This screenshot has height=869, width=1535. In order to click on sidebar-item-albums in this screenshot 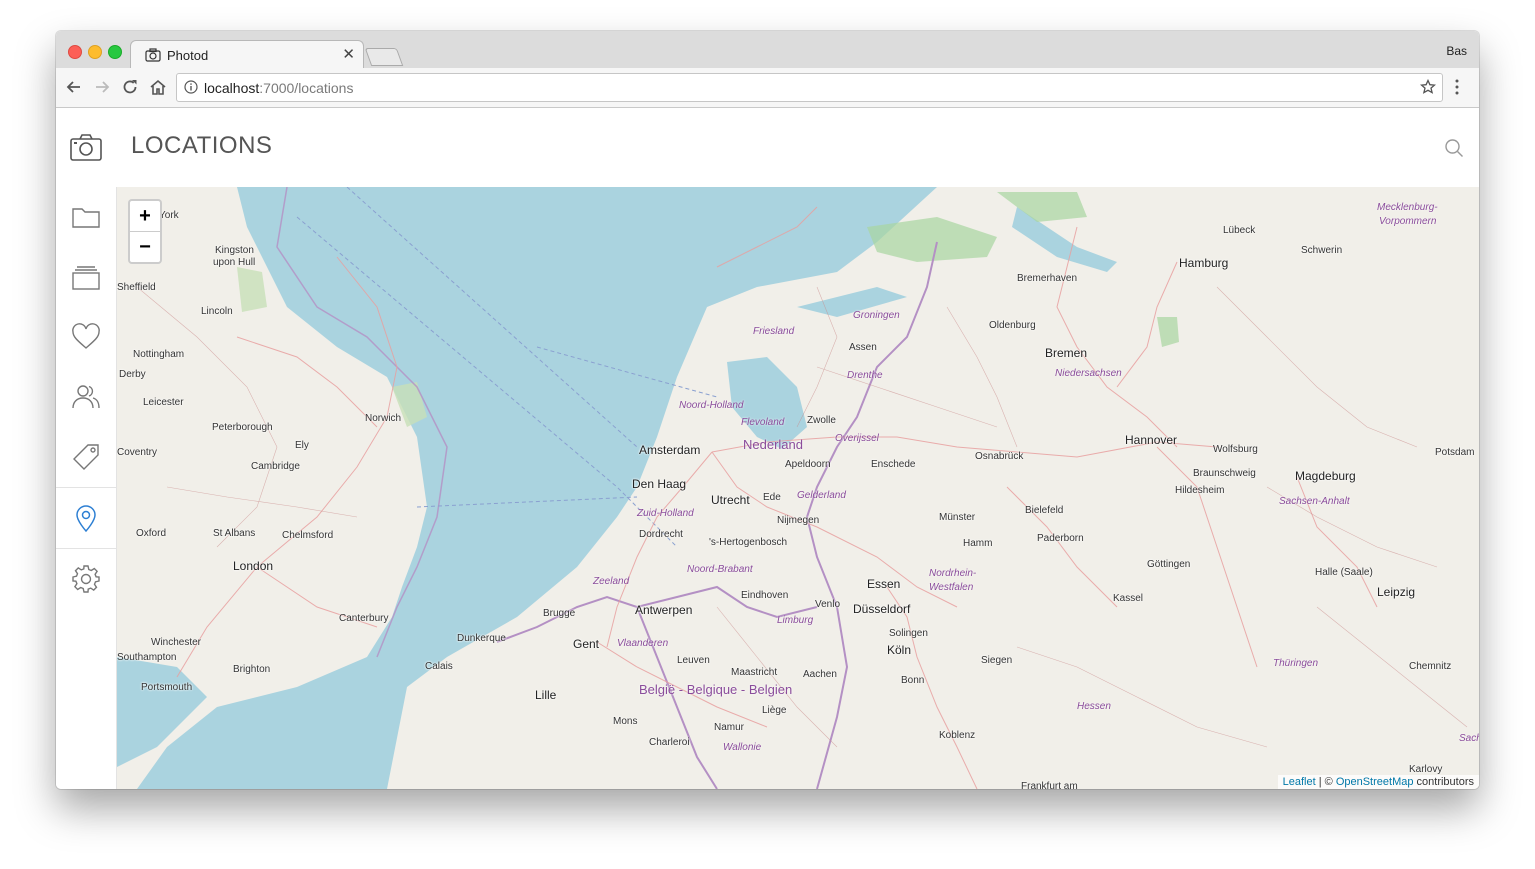, I will do `click(86, 277)`.